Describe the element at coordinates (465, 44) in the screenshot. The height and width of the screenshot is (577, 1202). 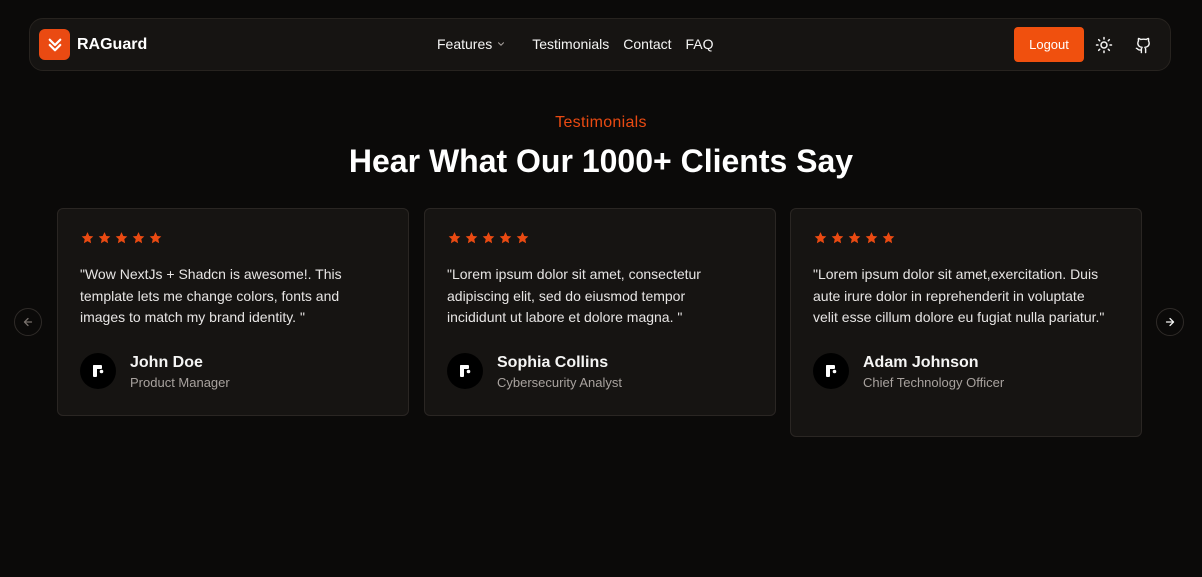
I see `nav-features-label: Features` at that location.